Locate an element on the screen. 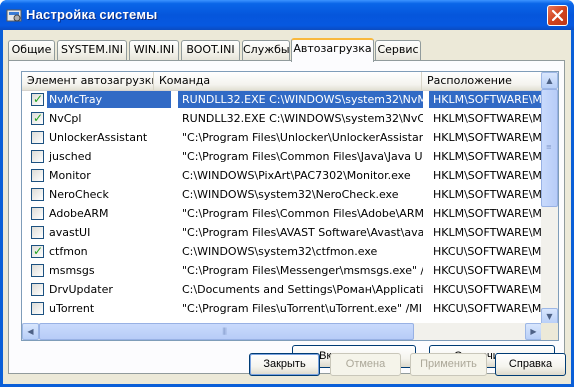 This screenshot has width=574, height=387. grip-icon: ||| is located at coordinates (224, 331).